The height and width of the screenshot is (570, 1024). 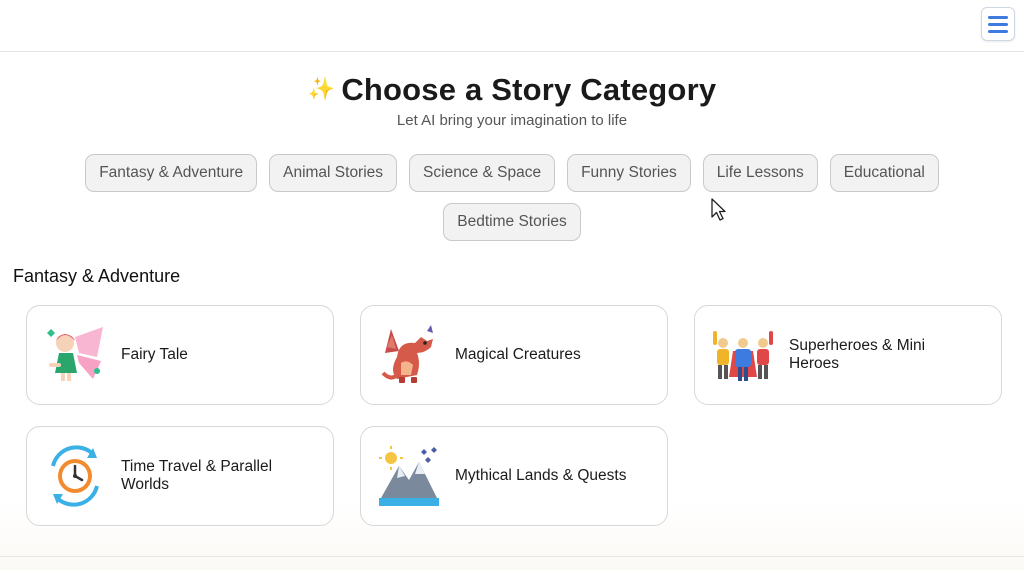 I want to click on story-card-fairy-tale: Fairy Tale, so click(x=180, y=355).